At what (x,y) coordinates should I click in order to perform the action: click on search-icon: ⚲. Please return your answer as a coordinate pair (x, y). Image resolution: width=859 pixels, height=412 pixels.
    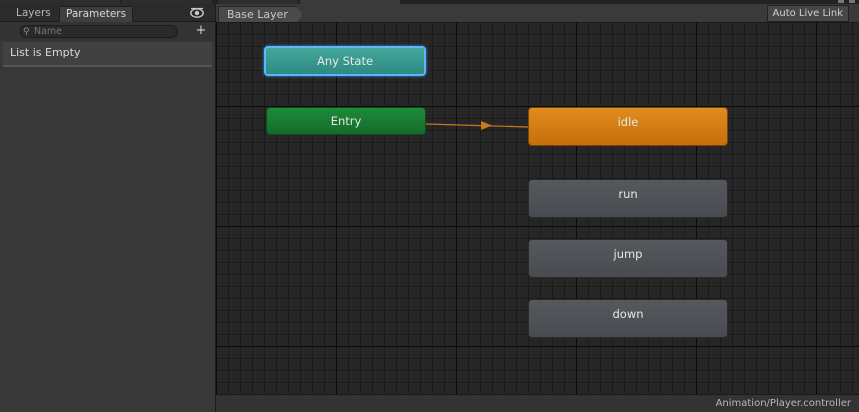
    Looking at the image, I should click on (26, 32).